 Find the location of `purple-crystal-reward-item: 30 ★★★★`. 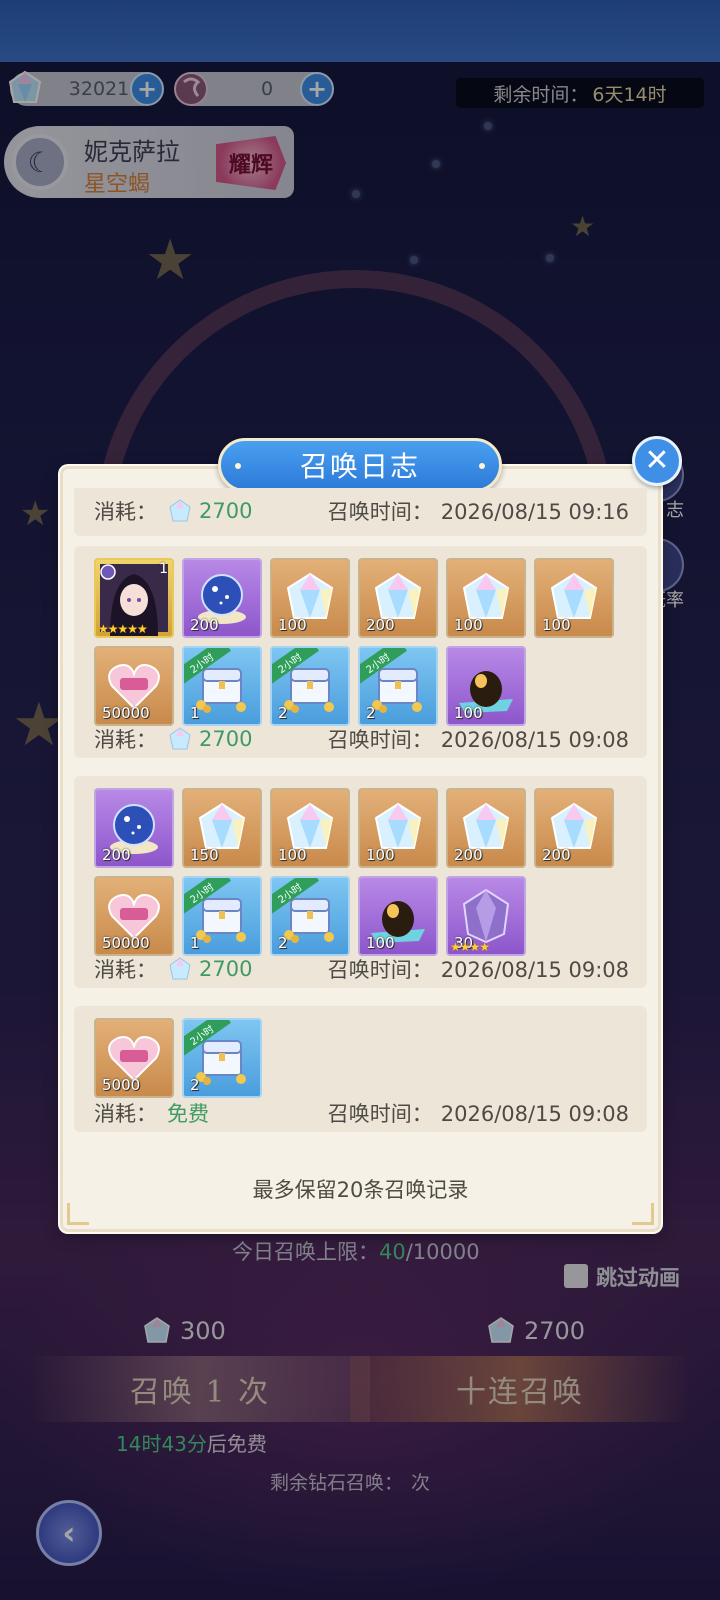

purple-crystal-reward-item: 30 ★★★★ is located at coordinates (486, 916).